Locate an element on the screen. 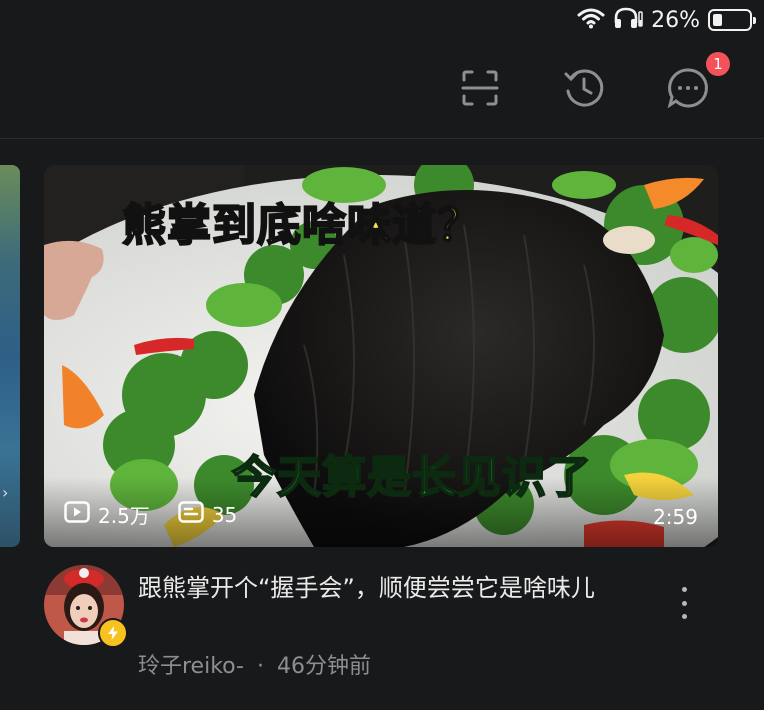  battery-fill is located at coordinates (717, 20).